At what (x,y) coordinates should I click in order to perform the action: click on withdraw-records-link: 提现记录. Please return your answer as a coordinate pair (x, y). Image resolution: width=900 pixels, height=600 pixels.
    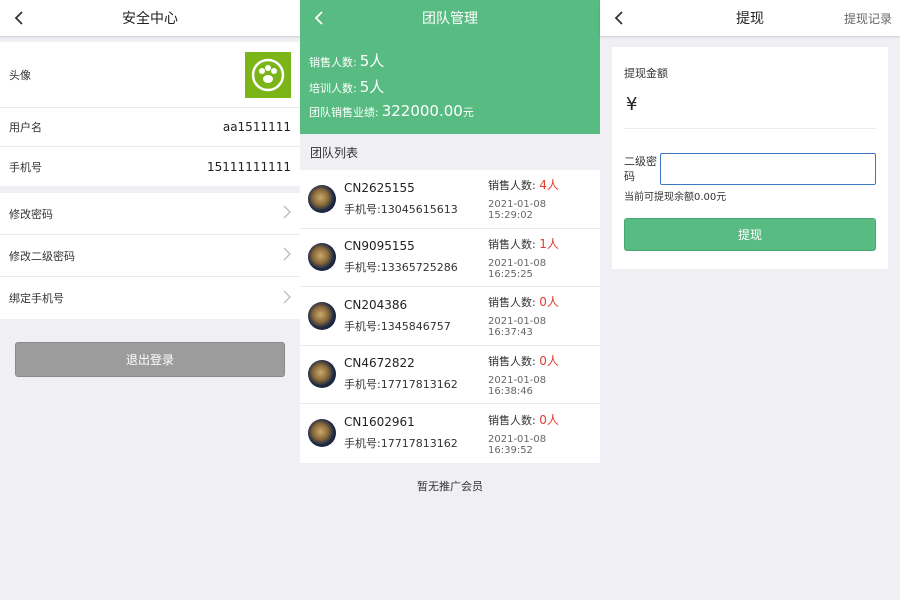
    Looking at the image, I should click on (868, 18).